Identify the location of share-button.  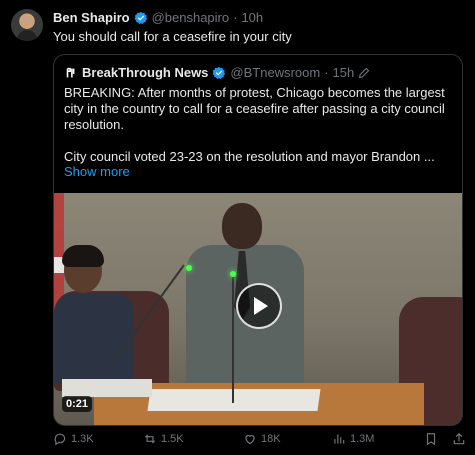
(459, 439).